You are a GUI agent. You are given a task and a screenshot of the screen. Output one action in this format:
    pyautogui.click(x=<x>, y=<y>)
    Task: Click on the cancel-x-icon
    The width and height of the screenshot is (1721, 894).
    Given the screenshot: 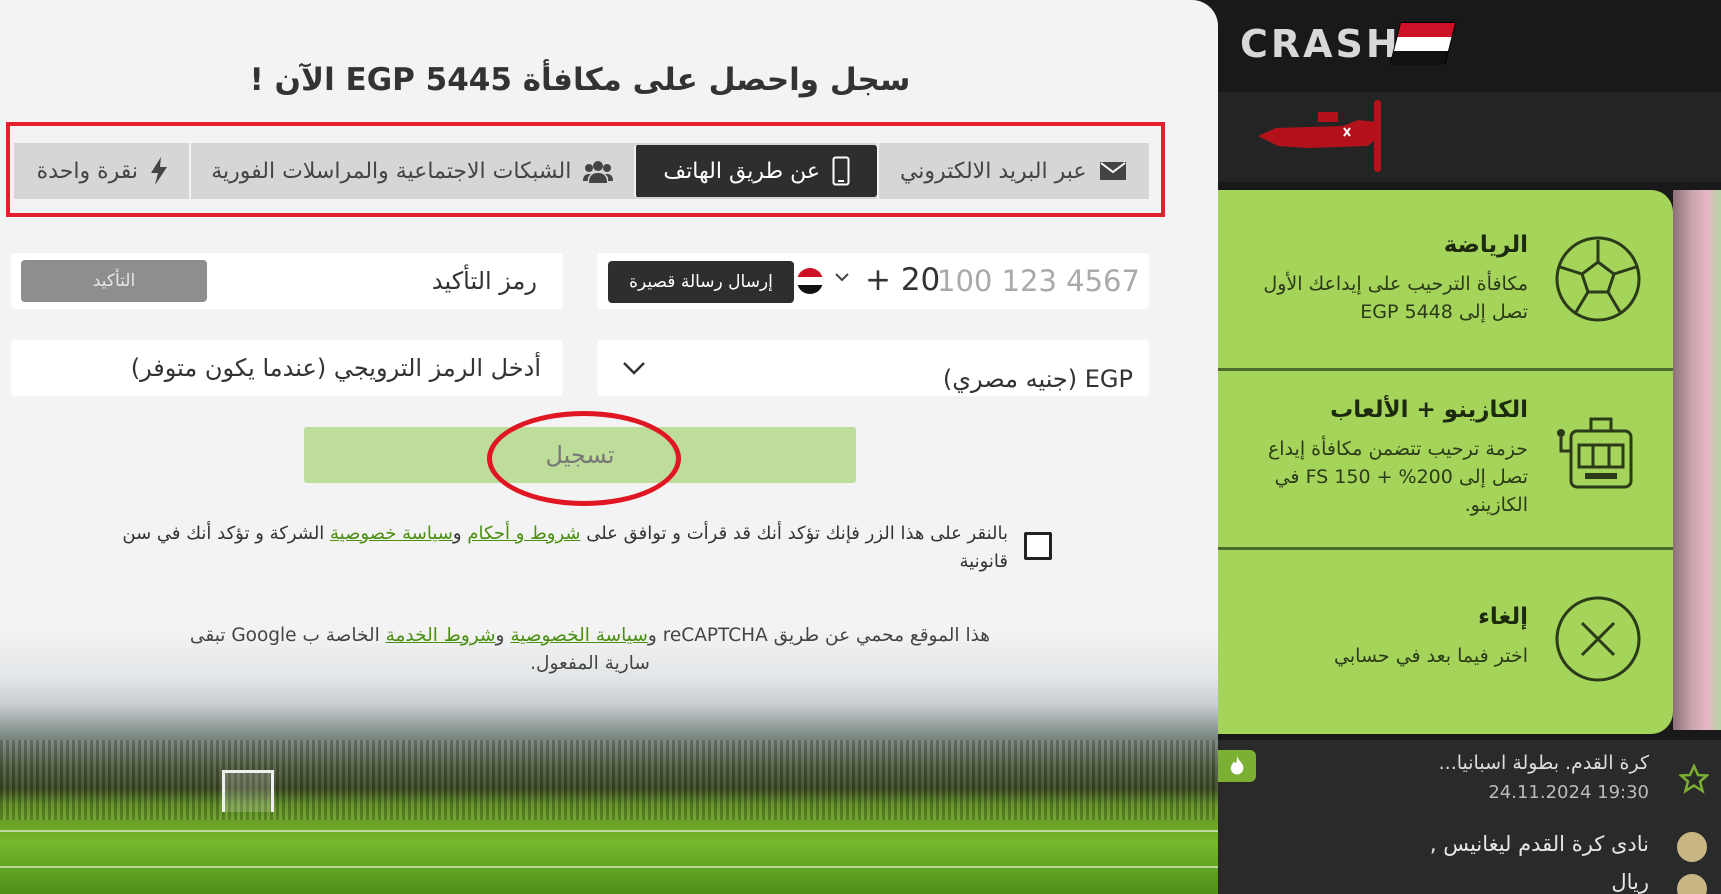 What is the action you would take?
    pyautogui.click(x=1598, y=639)
    